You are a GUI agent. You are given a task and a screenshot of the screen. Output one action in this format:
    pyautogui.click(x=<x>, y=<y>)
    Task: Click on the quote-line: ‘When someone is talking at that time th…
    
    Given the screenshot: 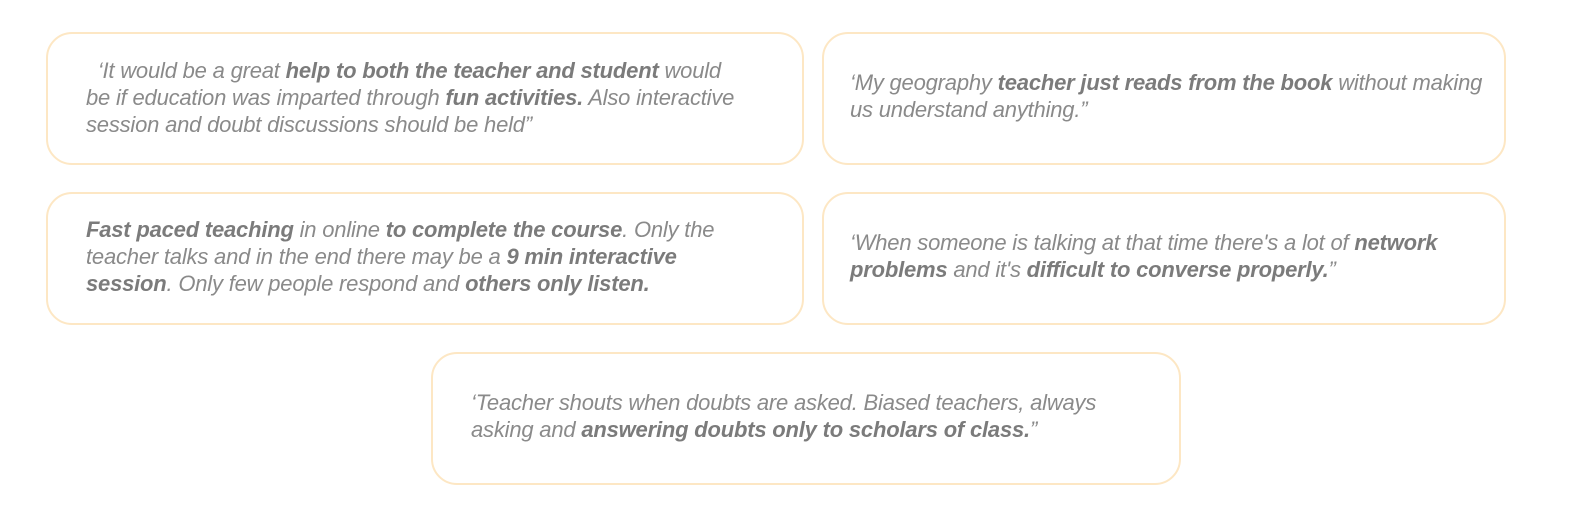 What is the action you would take?
    pyautogui.click(x=1144, y=242)
    